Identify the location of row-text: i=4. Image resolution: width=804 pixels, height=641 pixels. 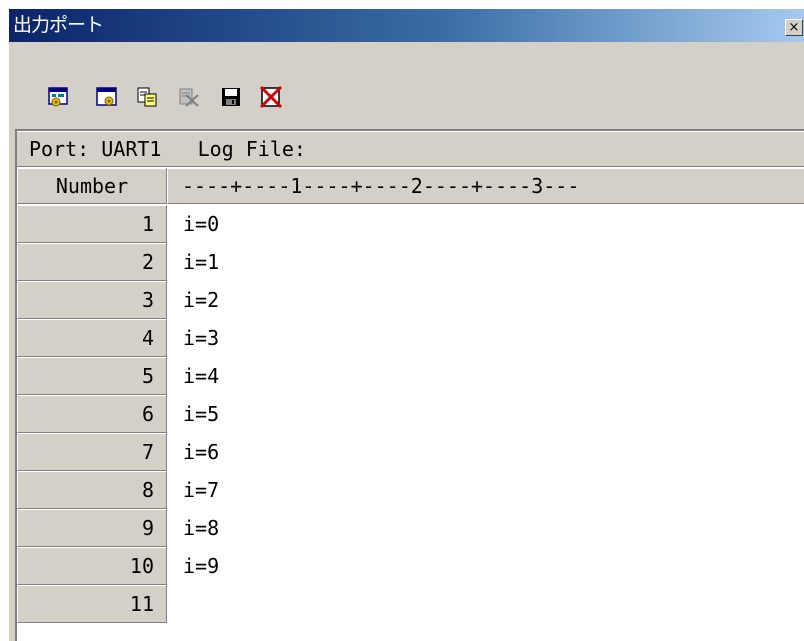
(201, 376).